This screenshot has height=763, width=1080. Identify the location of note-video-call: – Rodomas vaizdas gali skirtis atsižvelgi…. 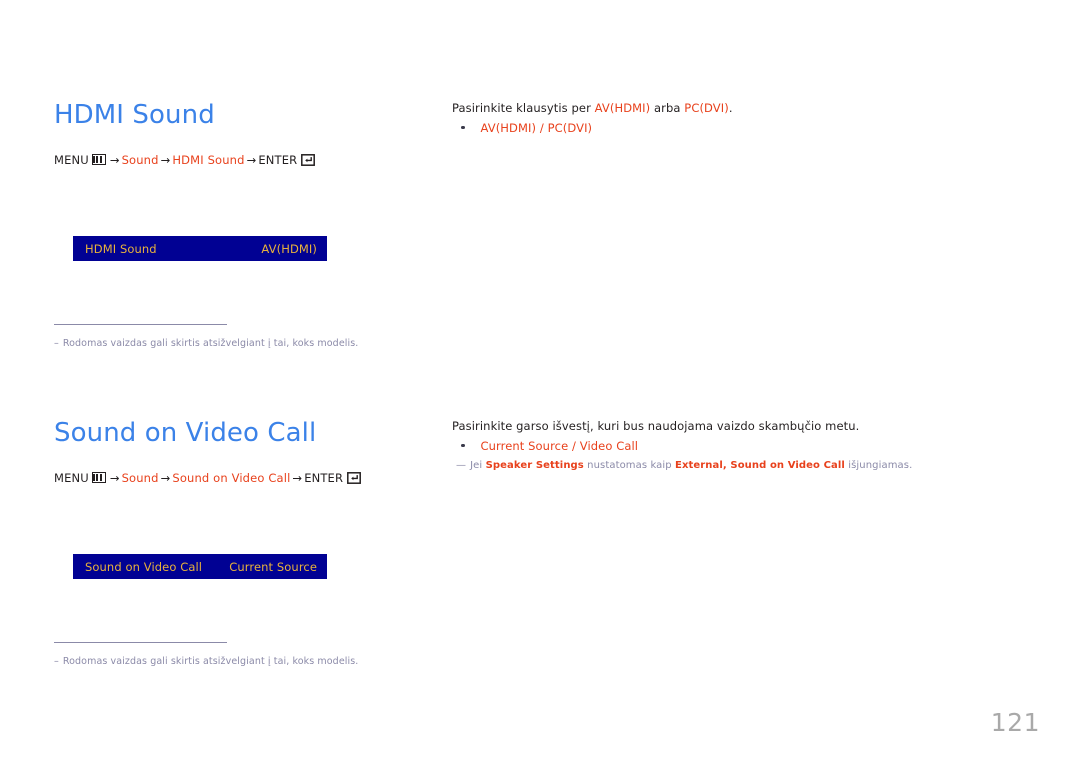
(206, 662).